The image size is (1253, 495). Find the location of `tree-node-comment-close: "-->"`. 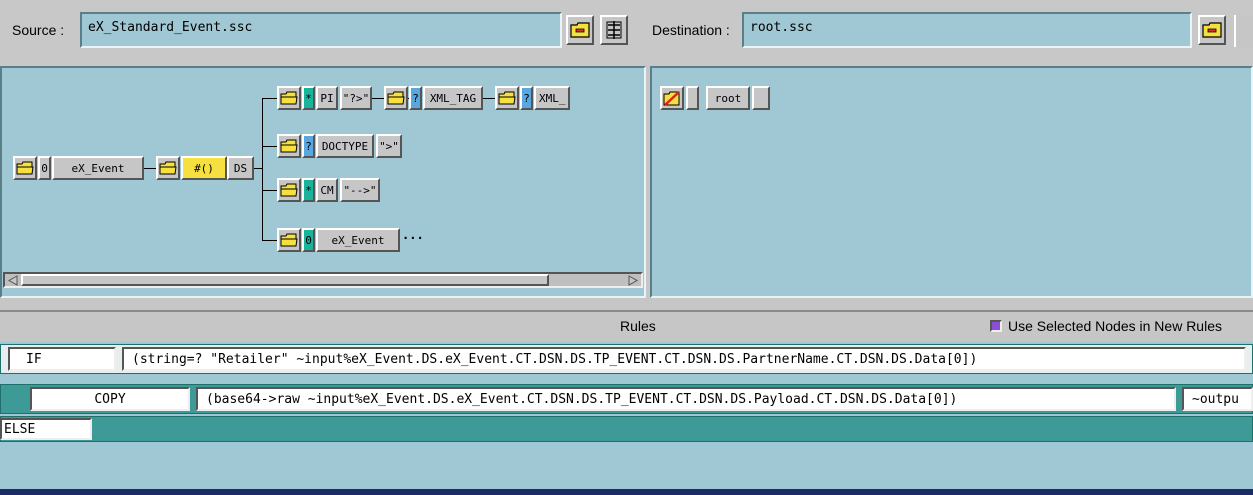

tree-node-comment-close: "-->" is located at coordinates (360, 190).